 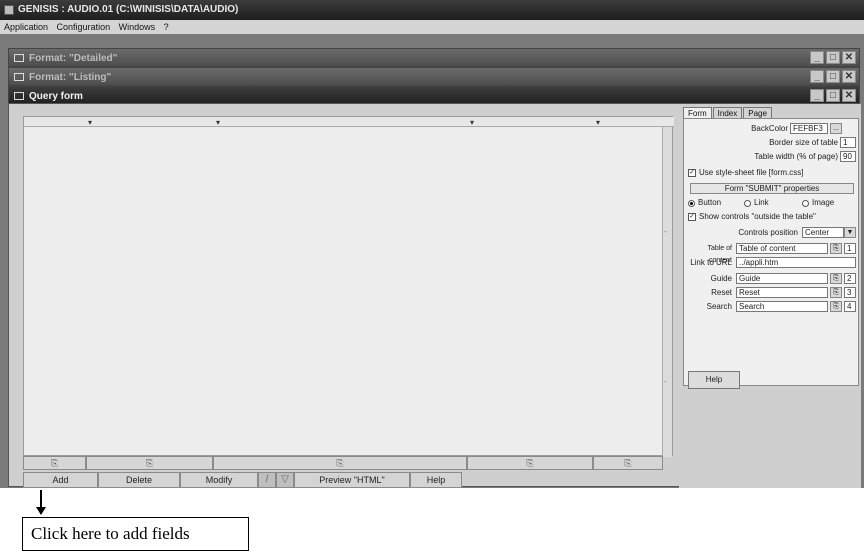 What do you see at coordinates (267, 480) in the screenshot?
I see `edit-icon: /` at bounding box center [267, 480].